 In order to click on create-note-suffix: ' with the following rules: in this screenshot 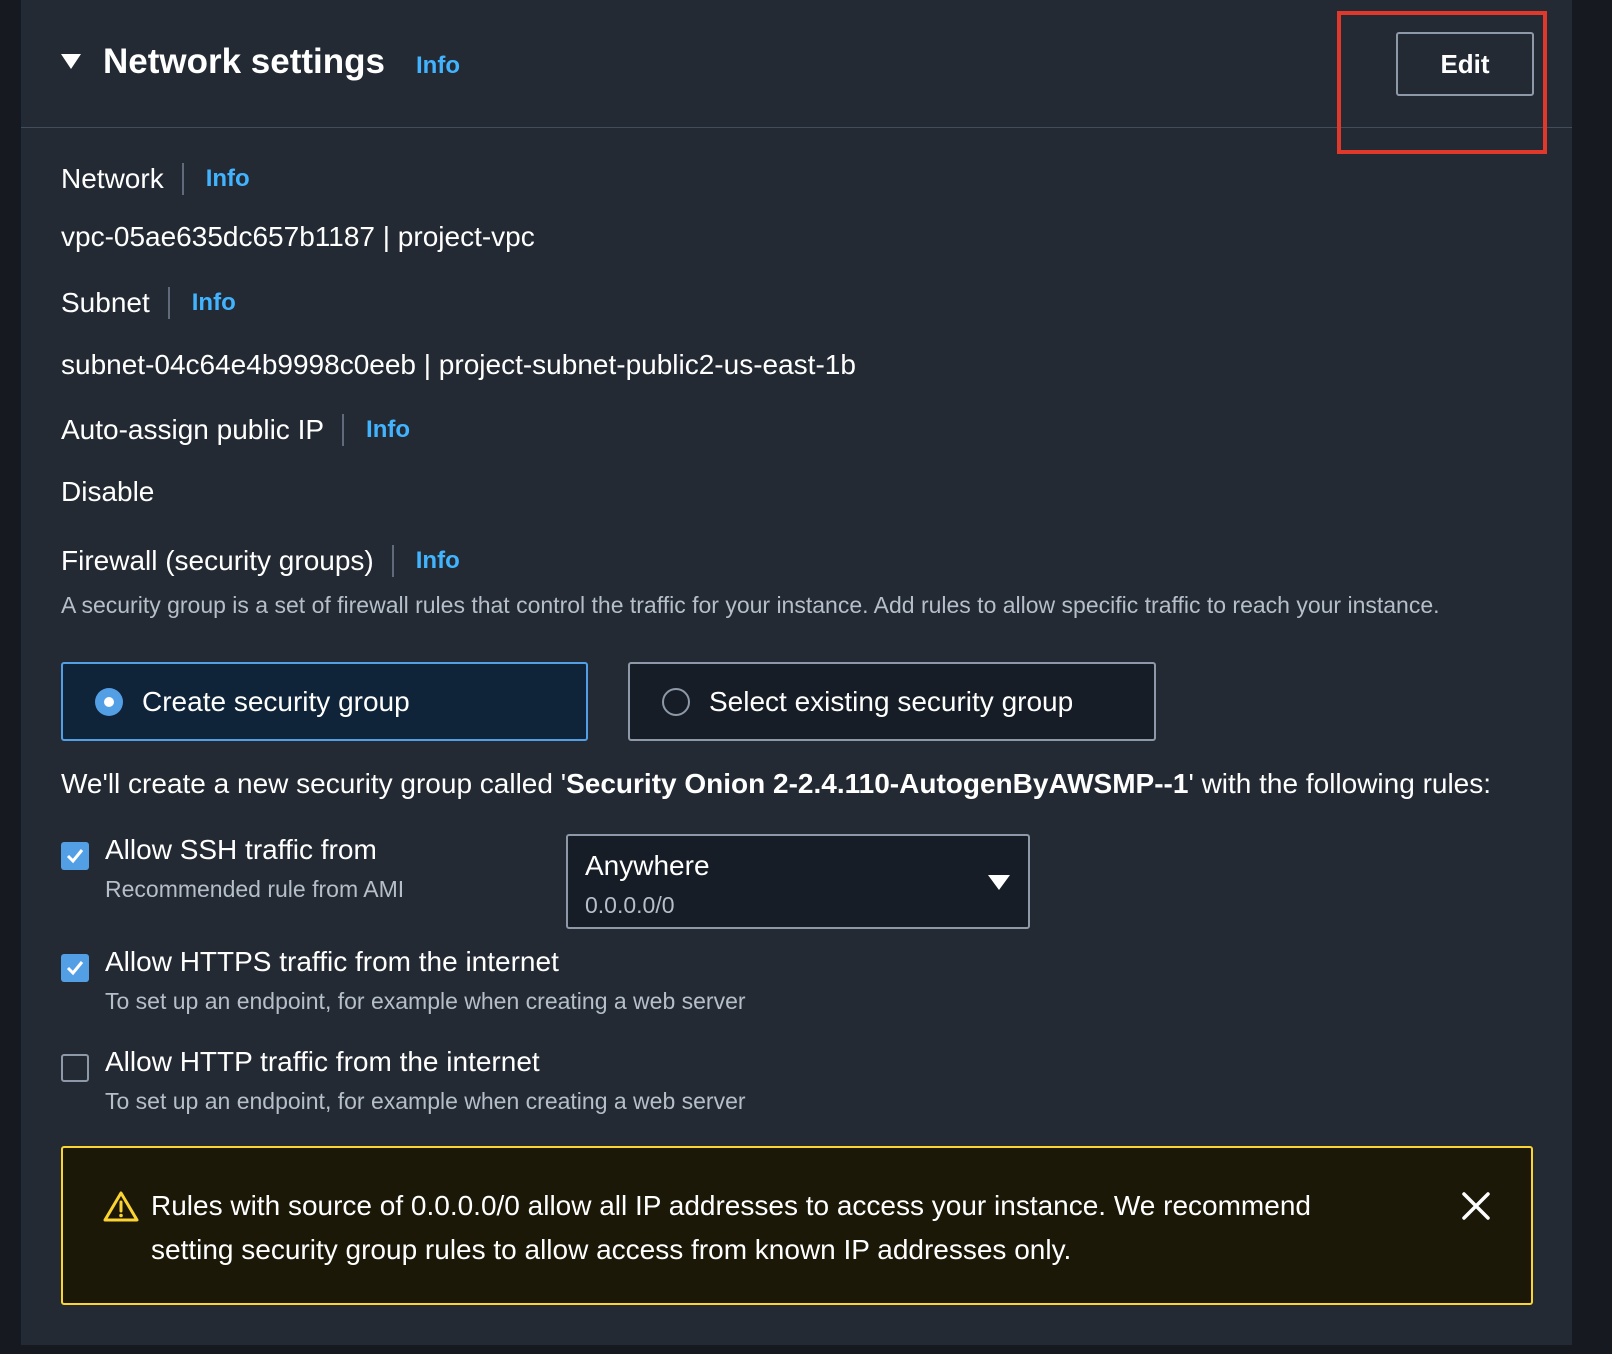, I will do `click(1340, 783)`.